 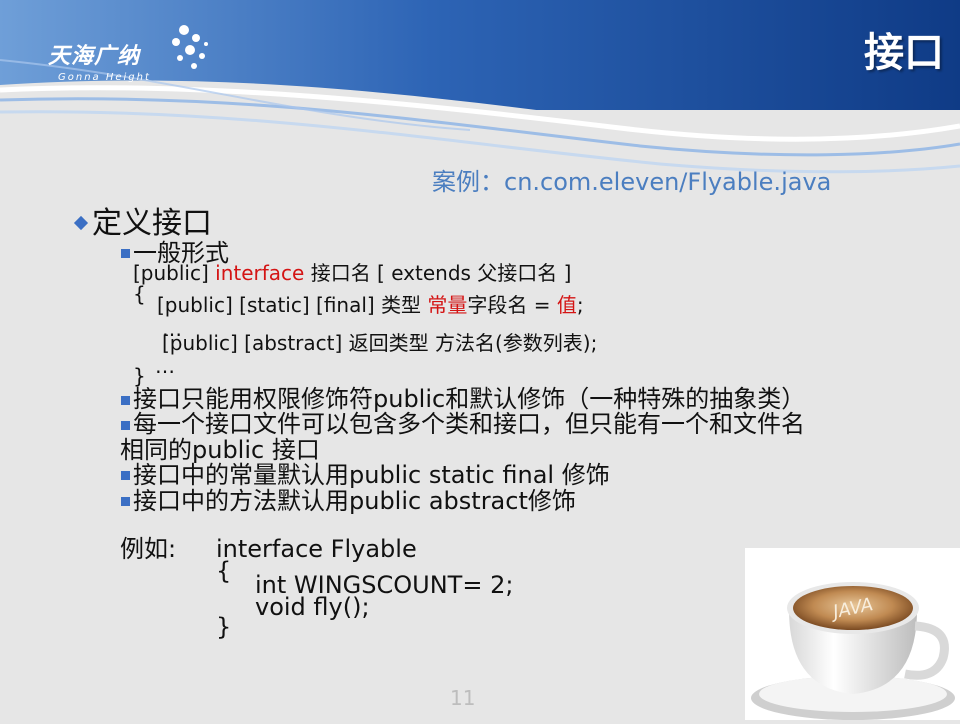 I want to click on brace-close: }, so click(x=139, y=376).